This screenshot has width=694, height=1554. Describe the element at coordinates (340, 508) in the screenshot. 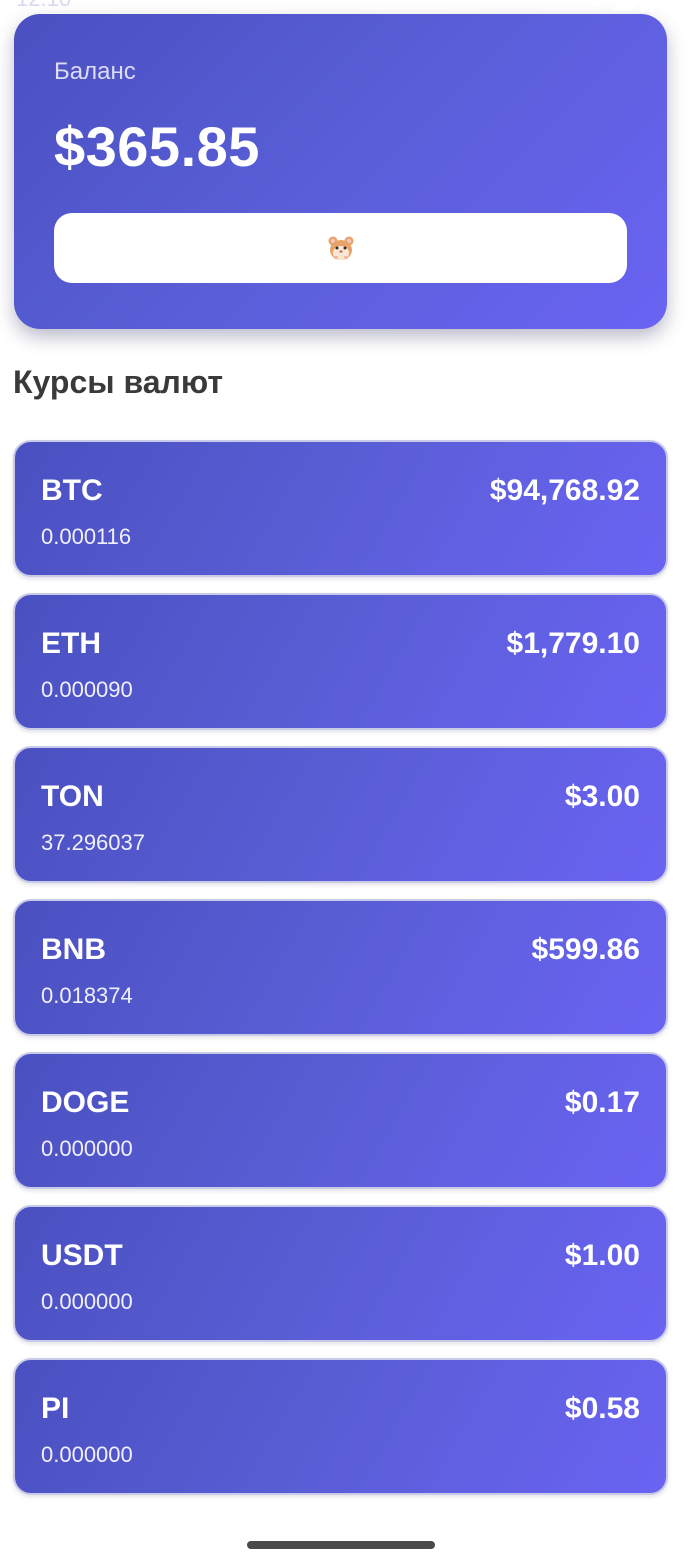

I see `rate-card-btc: BTC 0.000116 $94,768.92` at that location.